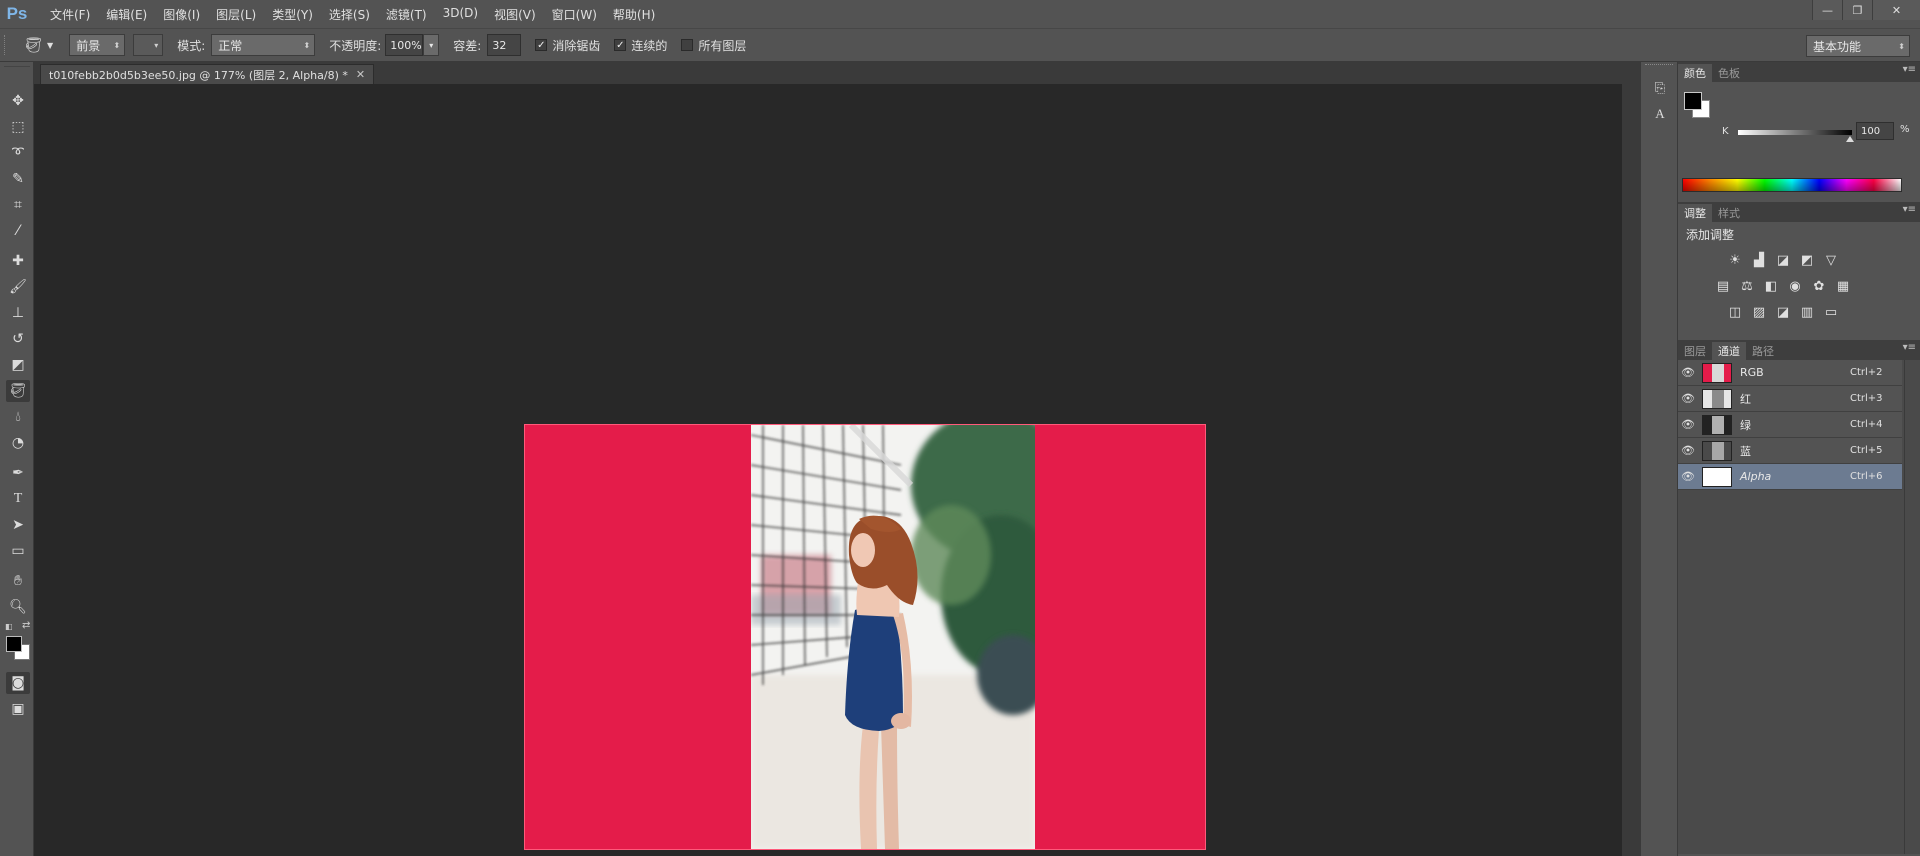  What do you see at coordinates (263, 45) in the screenshot?
I see `mode-select: 正常 ⬍` at bounding box center [263, 45].